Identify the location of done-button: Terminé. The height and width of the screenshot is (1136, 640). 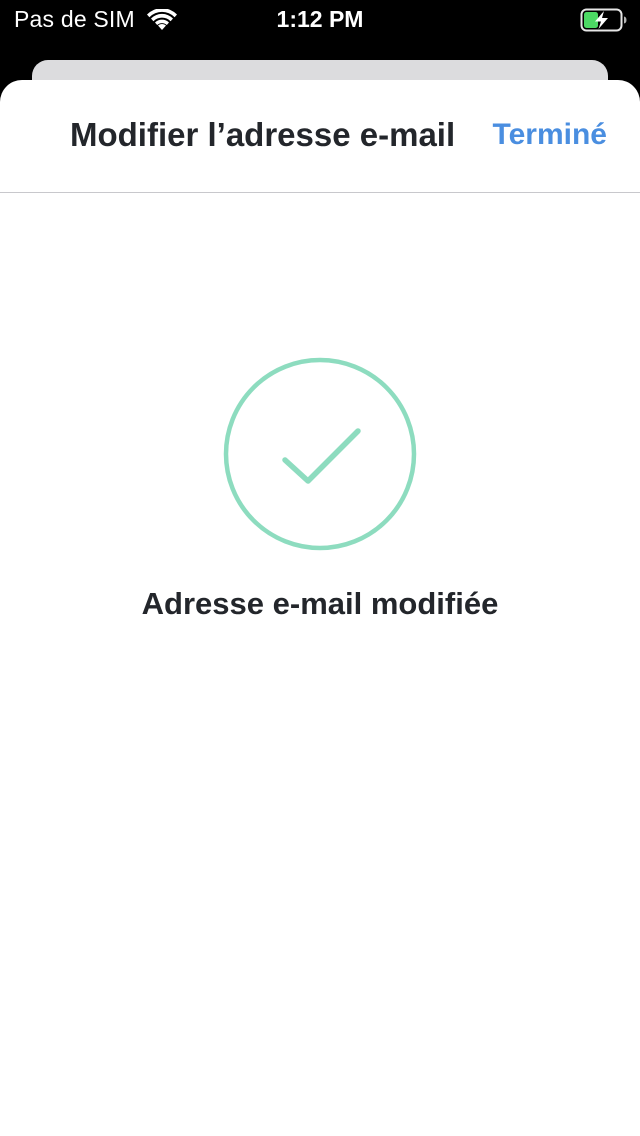
(550, 135).